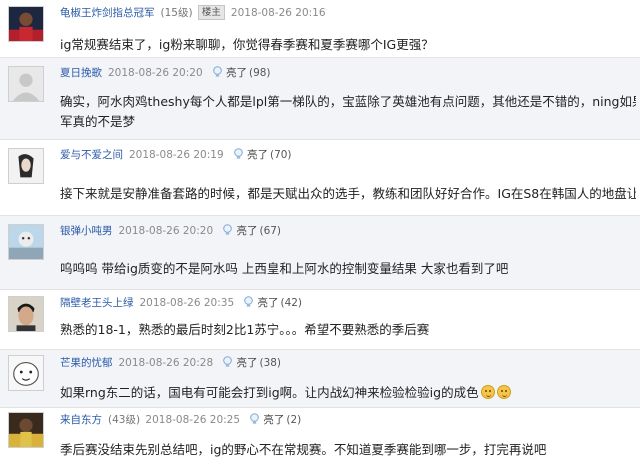  I want to click on like-count: (98), so click(259, 73).